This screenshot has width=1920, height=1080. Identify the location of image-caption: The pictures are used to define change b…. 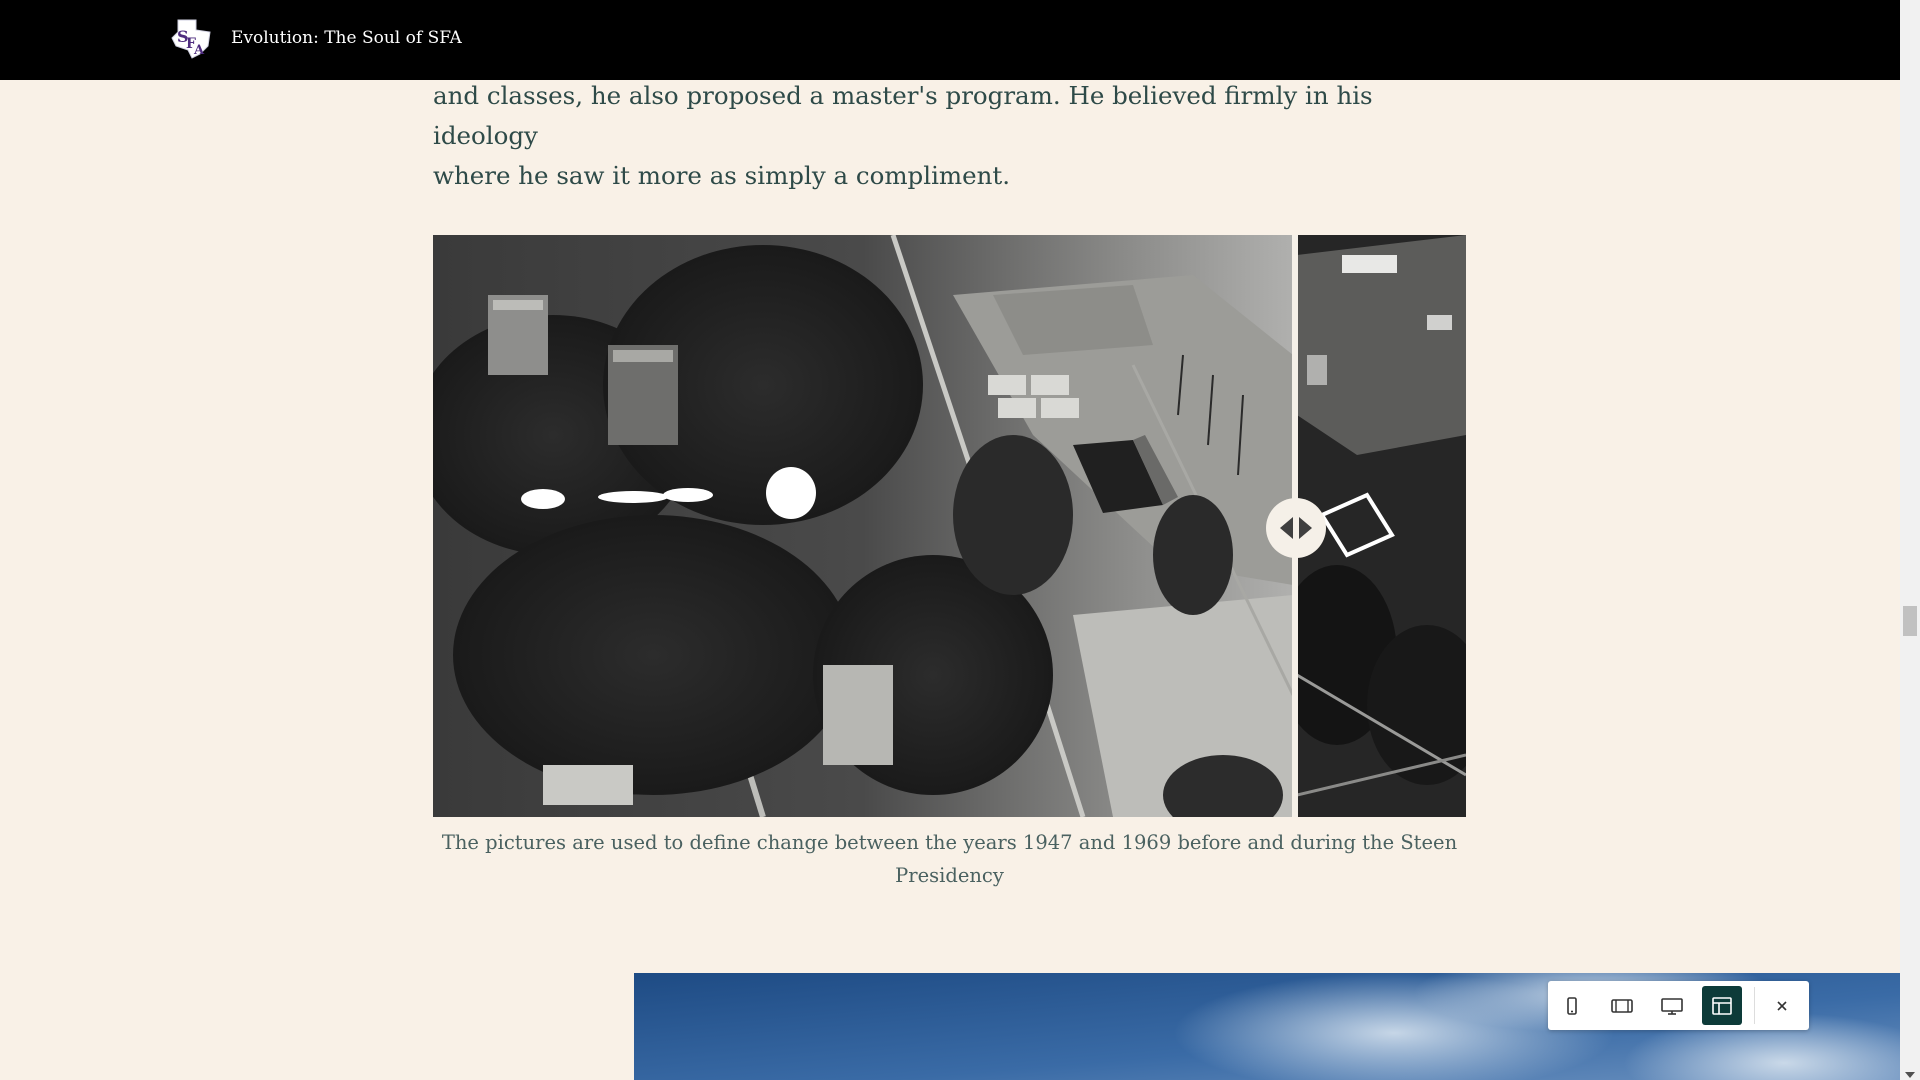
(949, 859).